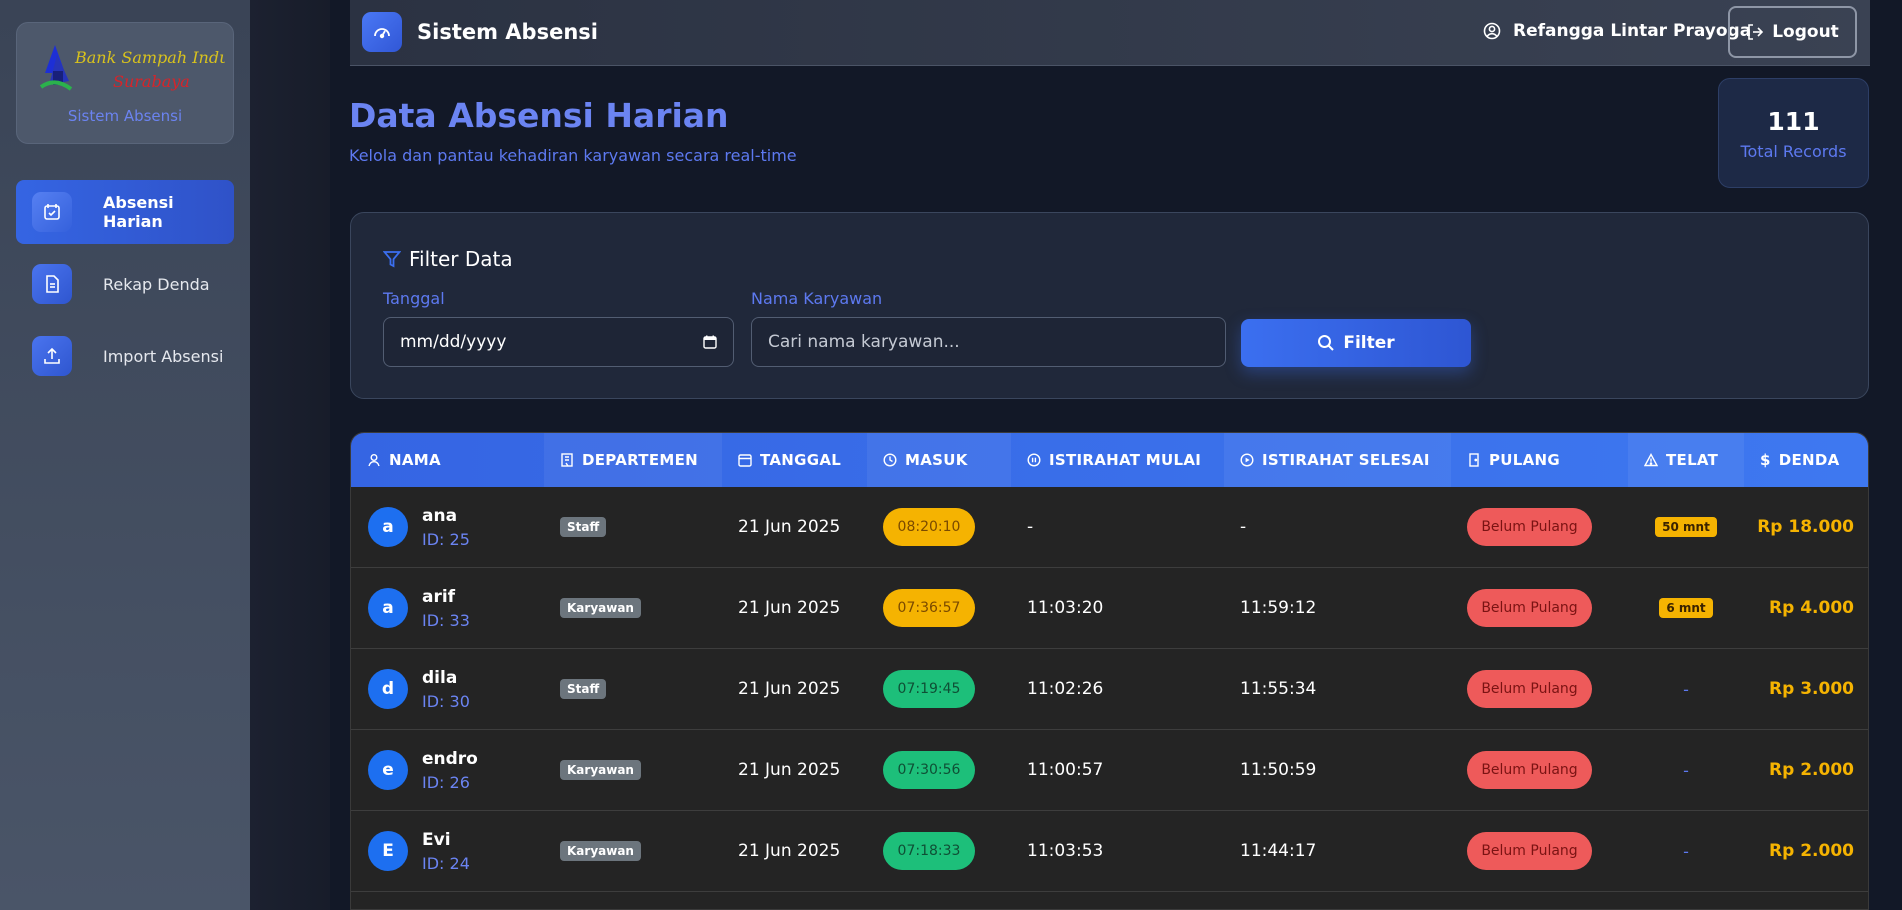 This screenshot has width=1902, height=910. What do you see at coordinates (461, 259) in the screenshot?
I see `filter-title: Filter Data` at bounding box center [461, 259].